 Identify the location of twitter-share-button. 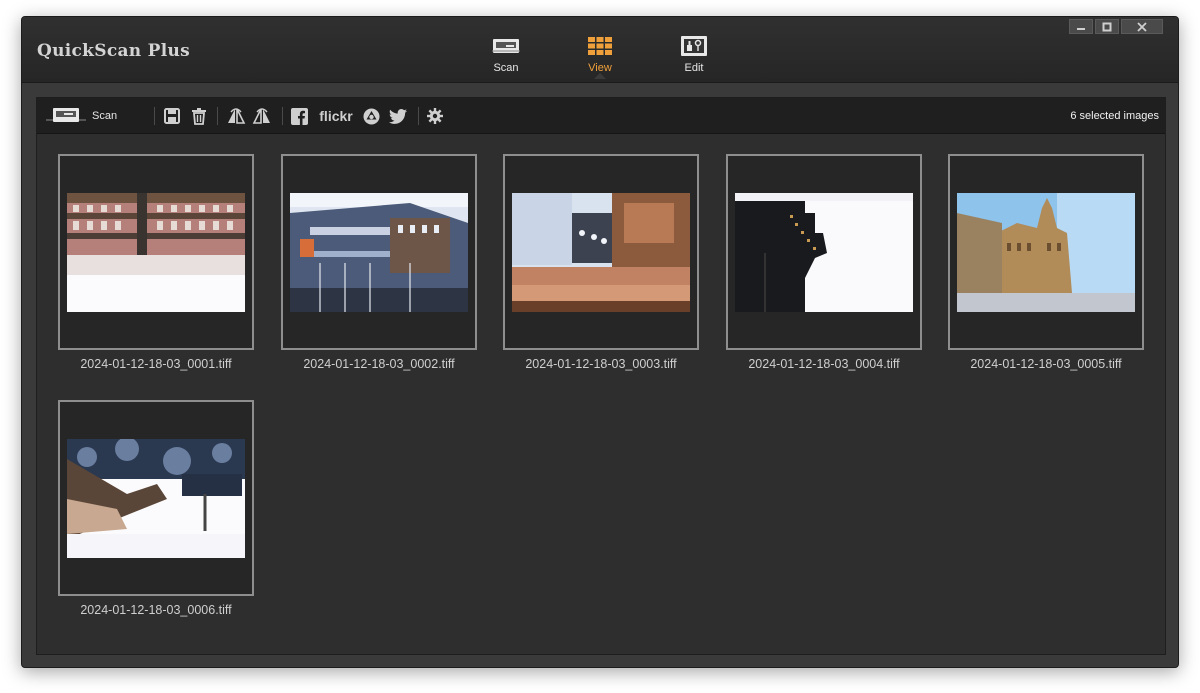
(398, 116).